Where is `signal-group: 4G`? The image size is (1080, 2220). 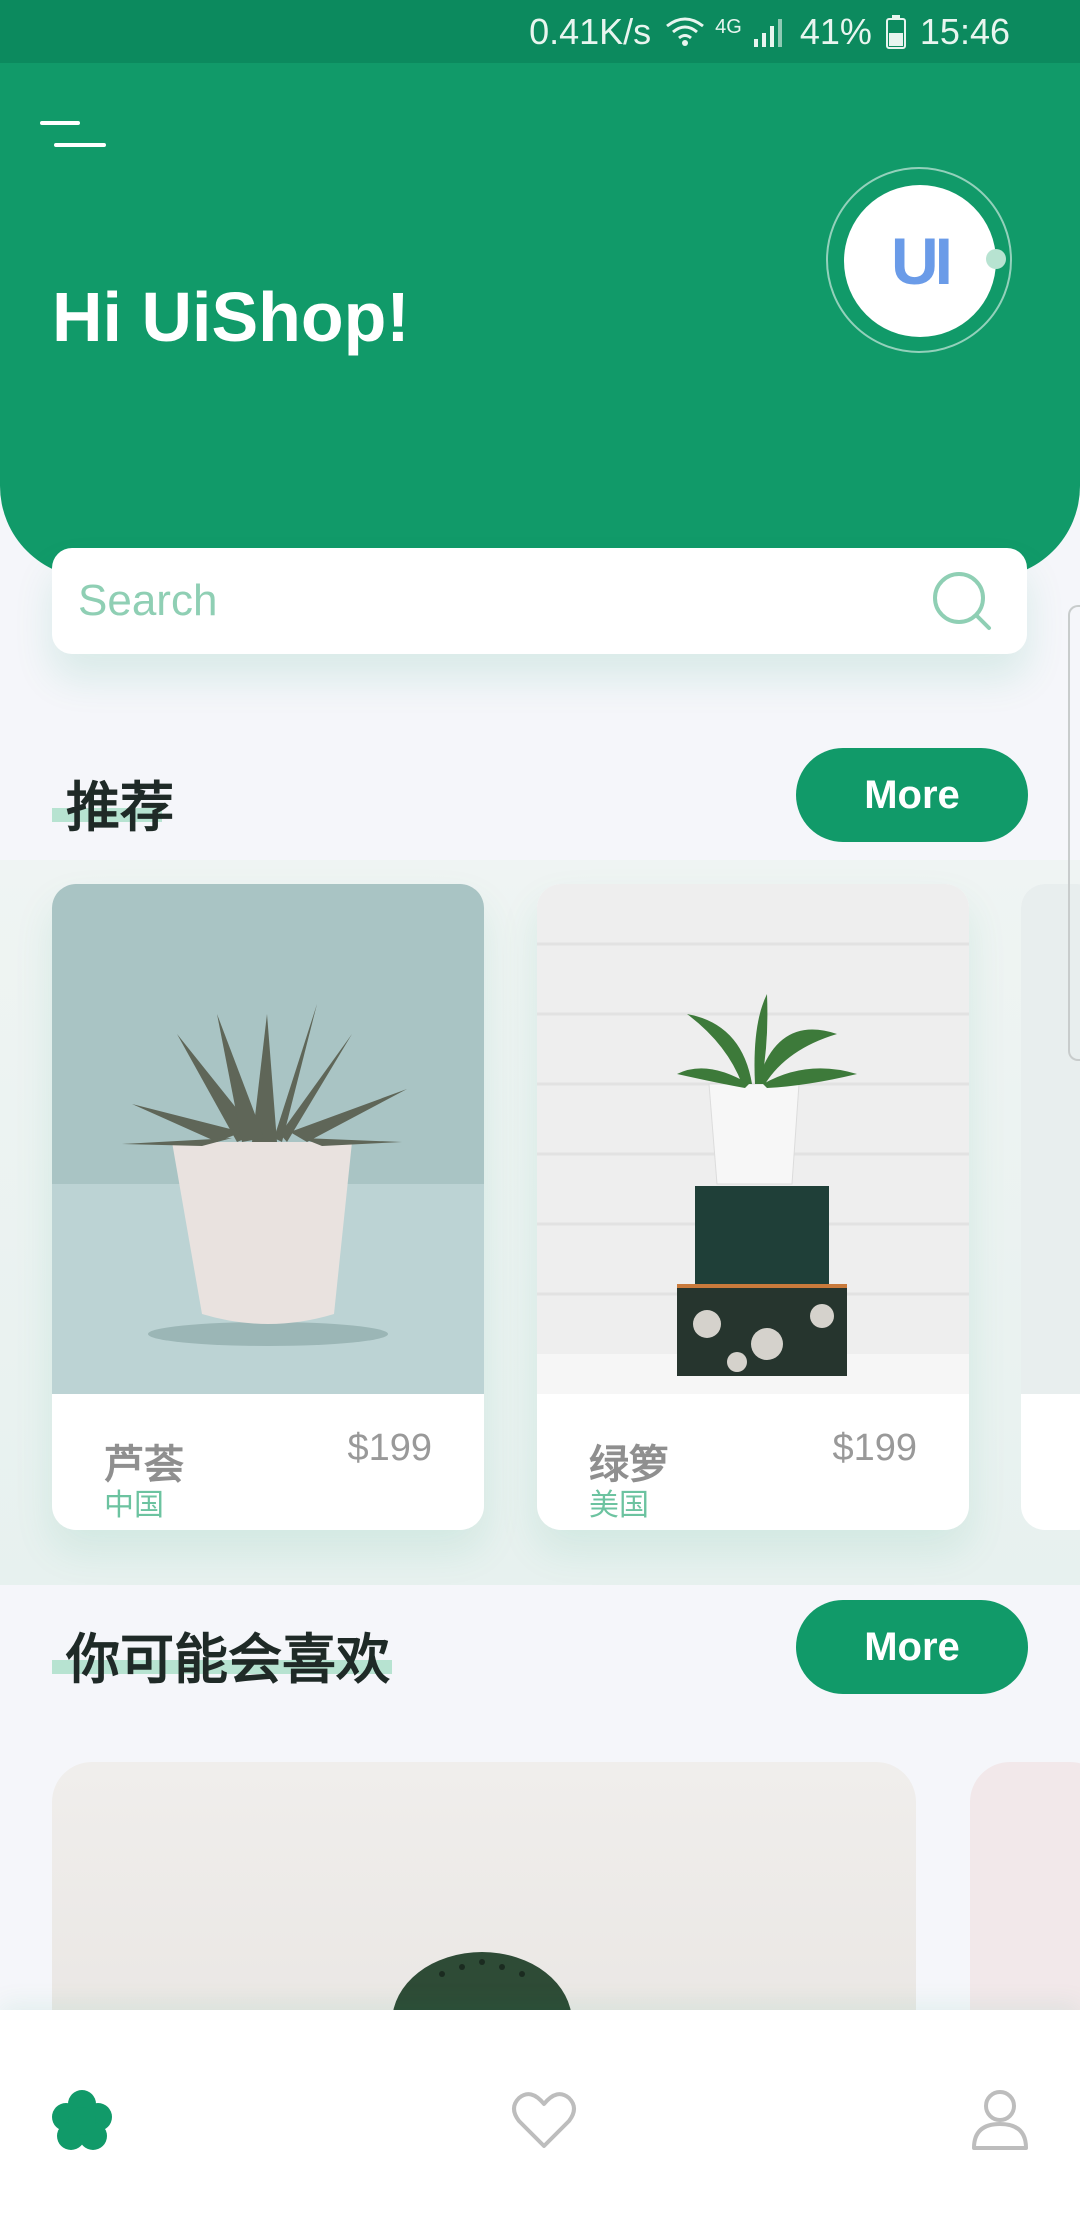
signal-group: 4G is located at coordinates (725, 32).